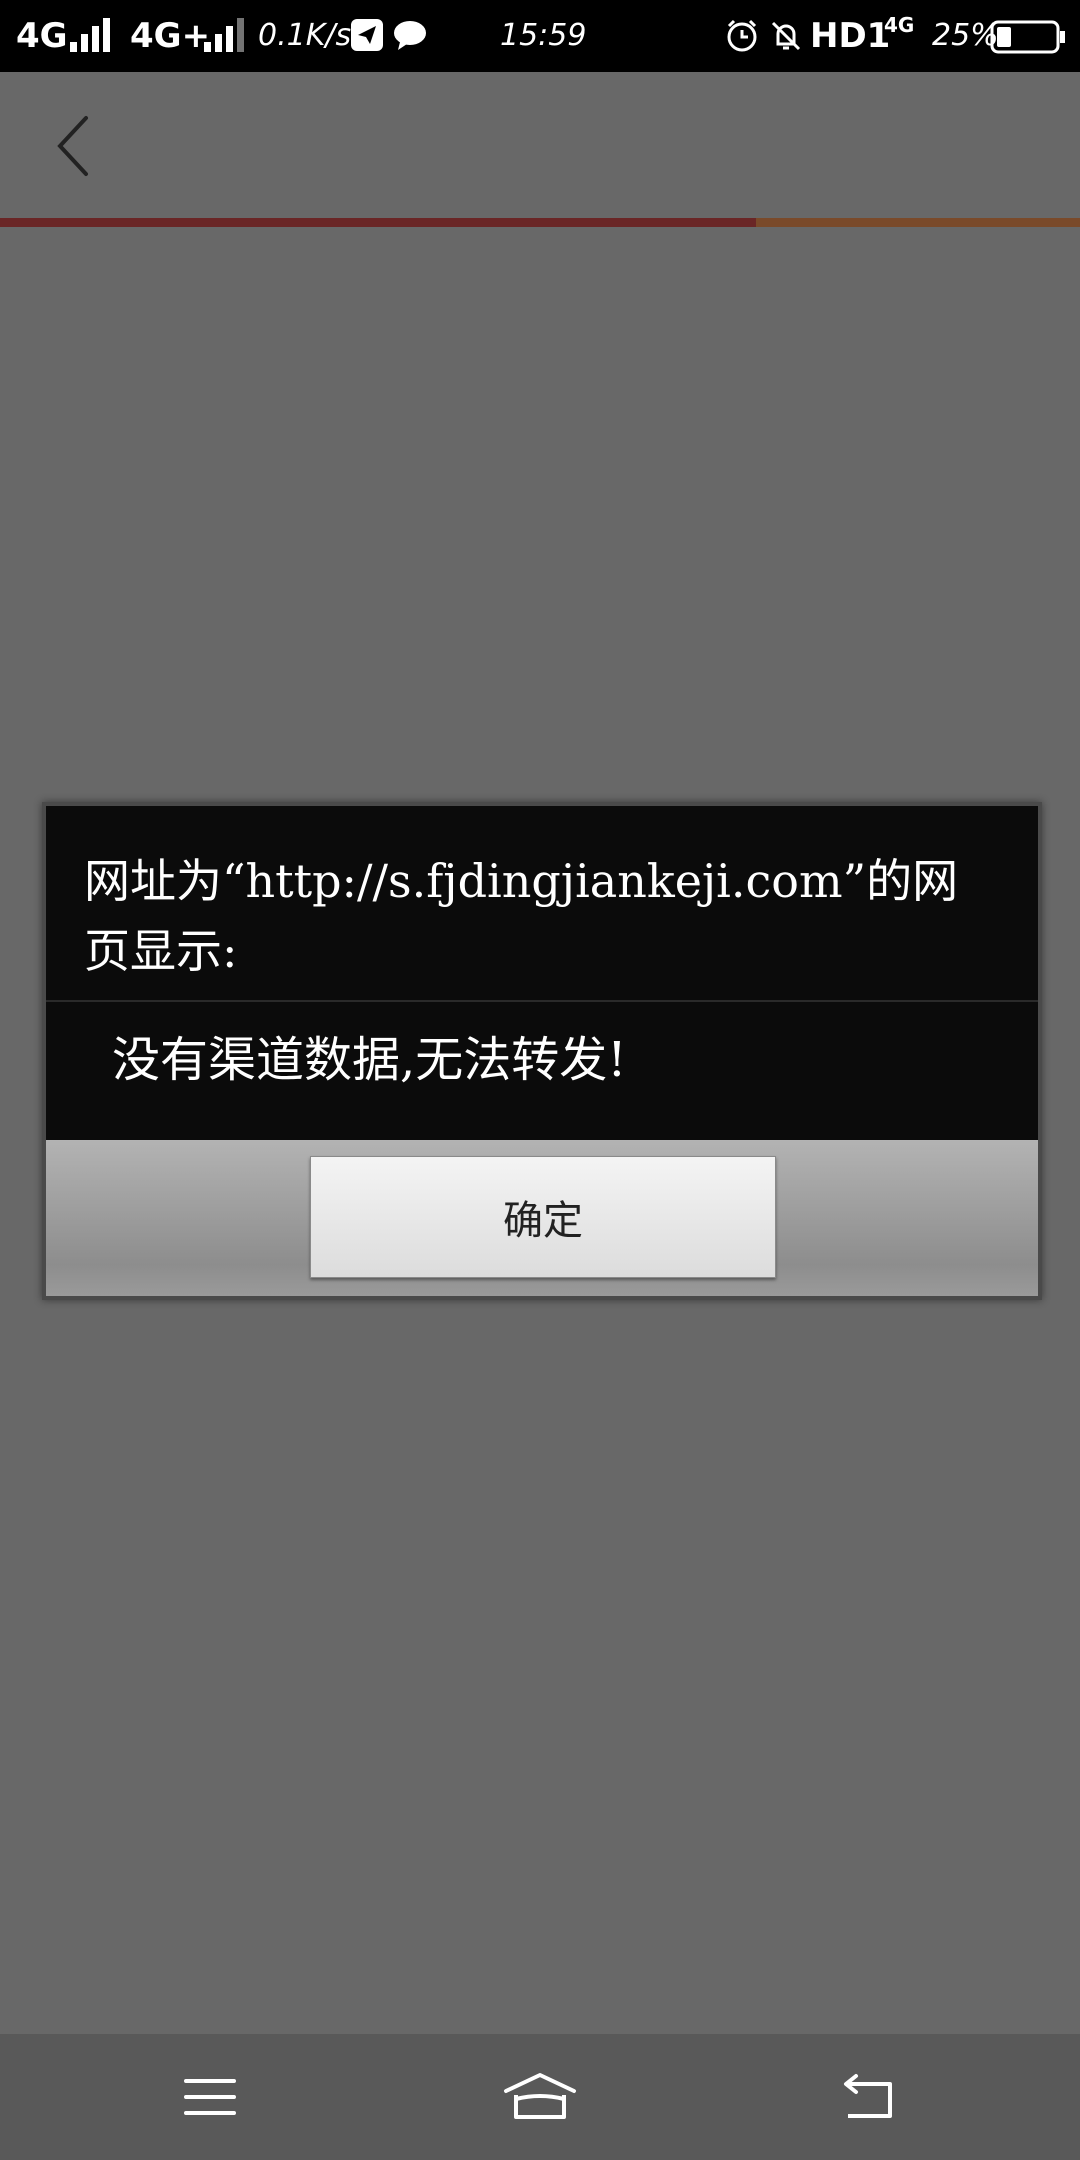 The image size is (1080, 2160). I want to click on alarm-icon, so click(742, 38).